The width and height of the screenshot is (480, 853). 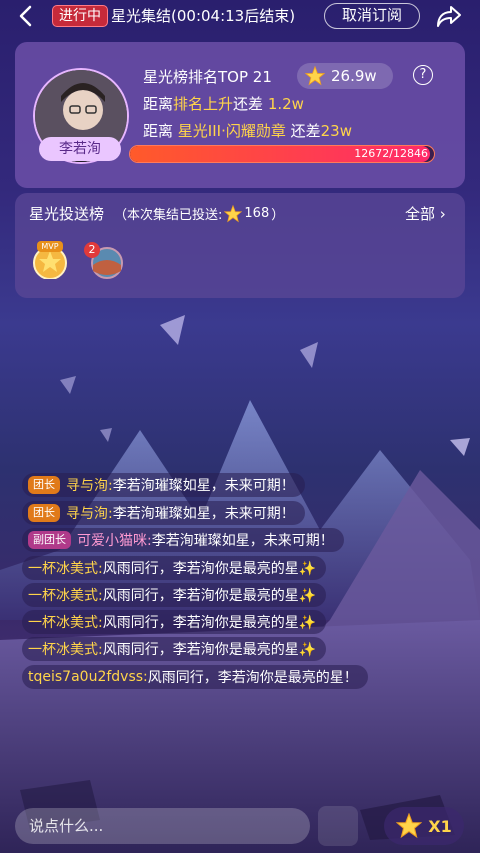 What do you see at coordinates (420, 214) in the screenshot?
I see `view-all-label: 全部` at bounding box center [420, 214].